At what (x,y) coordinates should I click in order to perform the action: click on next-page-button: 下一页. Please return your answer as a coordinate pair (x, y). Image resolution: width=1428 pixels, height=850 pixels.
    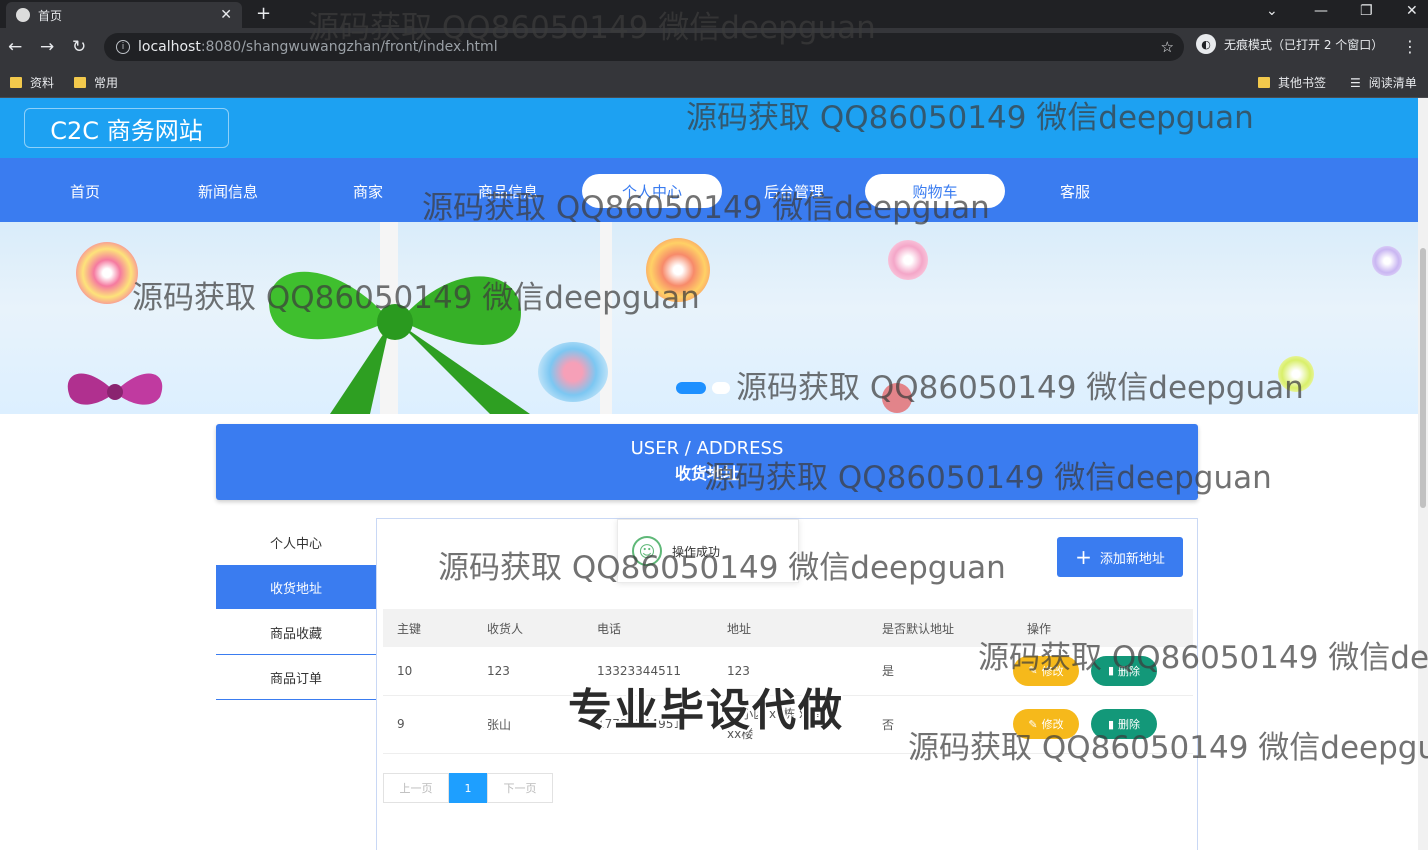
    Looking at the image, I should click on (520, 788).